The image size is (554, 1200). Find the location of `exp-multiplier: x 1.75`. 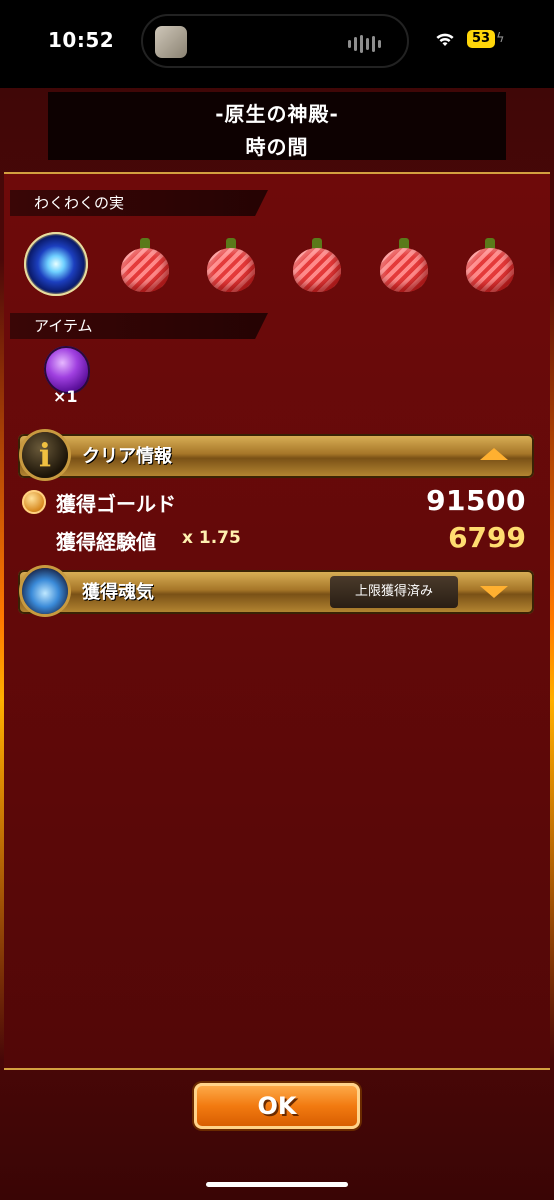

exp-multiplier: x 1.75 is located at coordinates (211, 538).